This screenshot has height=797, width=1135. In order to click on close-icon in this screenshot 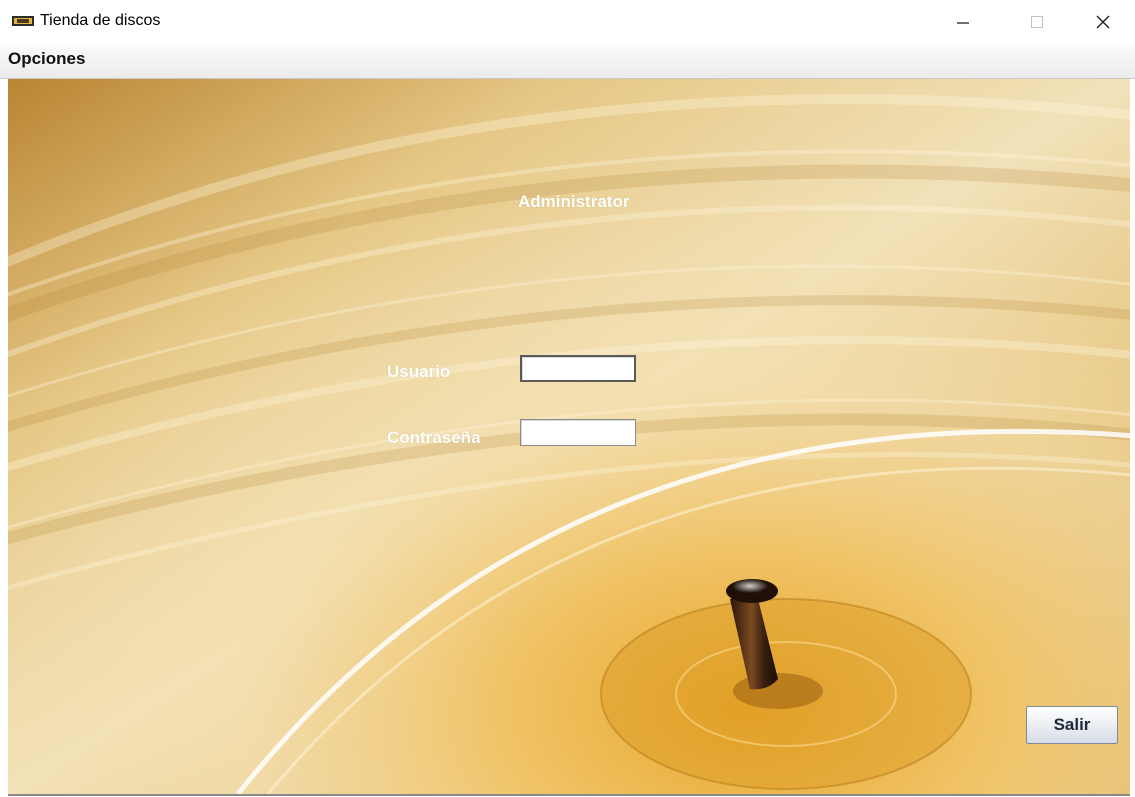, I will do `click(1103, 22)`.